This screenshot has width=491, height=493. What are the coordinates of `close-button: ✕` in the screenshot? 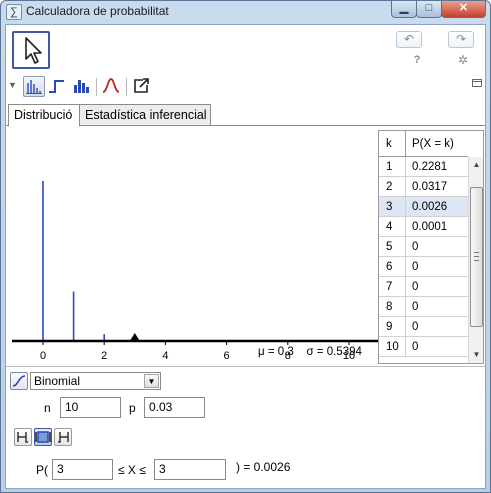 It's located at (463, 9).